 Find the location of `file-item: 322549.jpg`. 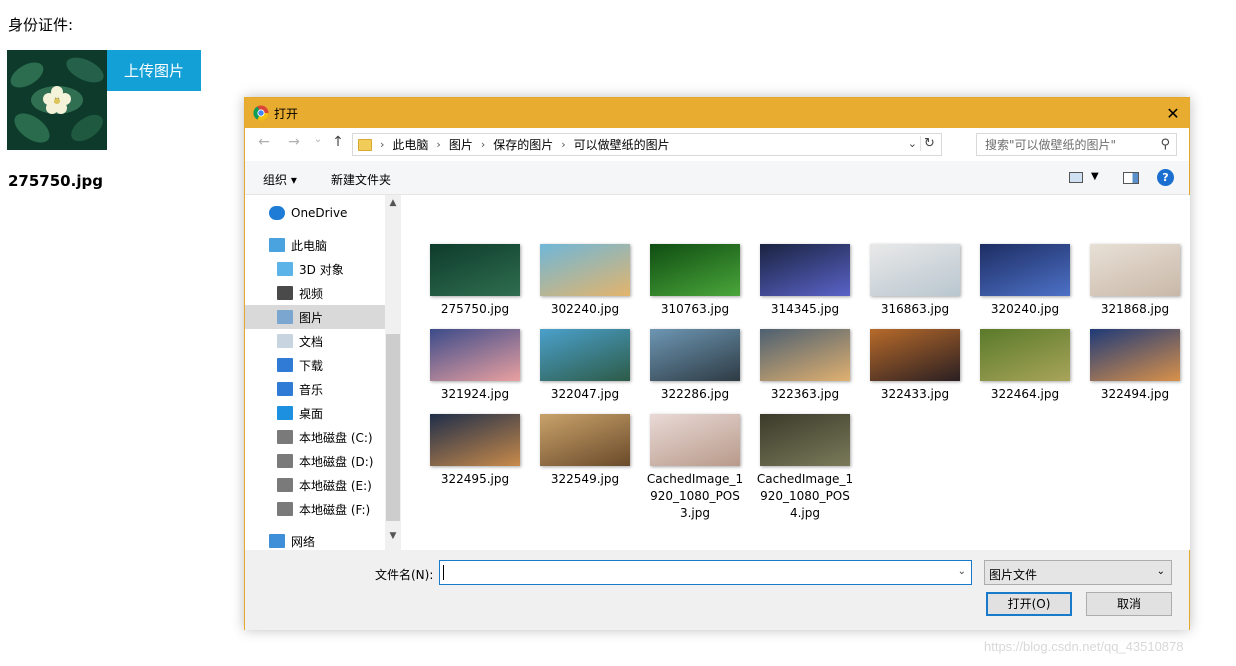

file-item: 322549.jpg is located at coordinates (585, 451).